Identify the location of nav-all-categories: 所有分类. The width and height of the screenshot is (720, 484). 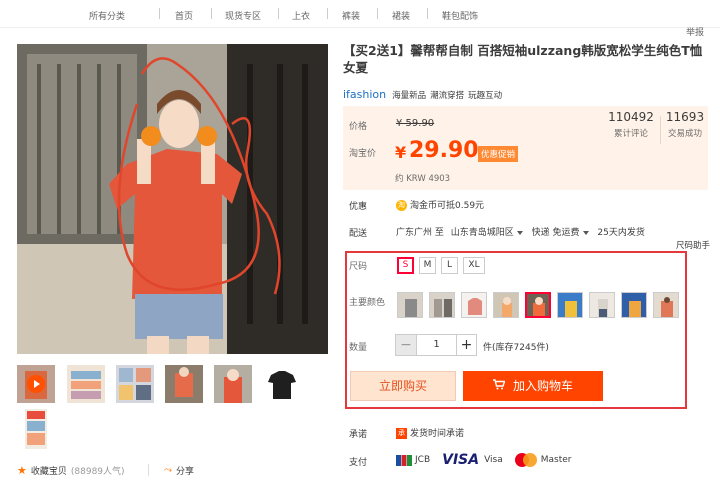
(107, 15).